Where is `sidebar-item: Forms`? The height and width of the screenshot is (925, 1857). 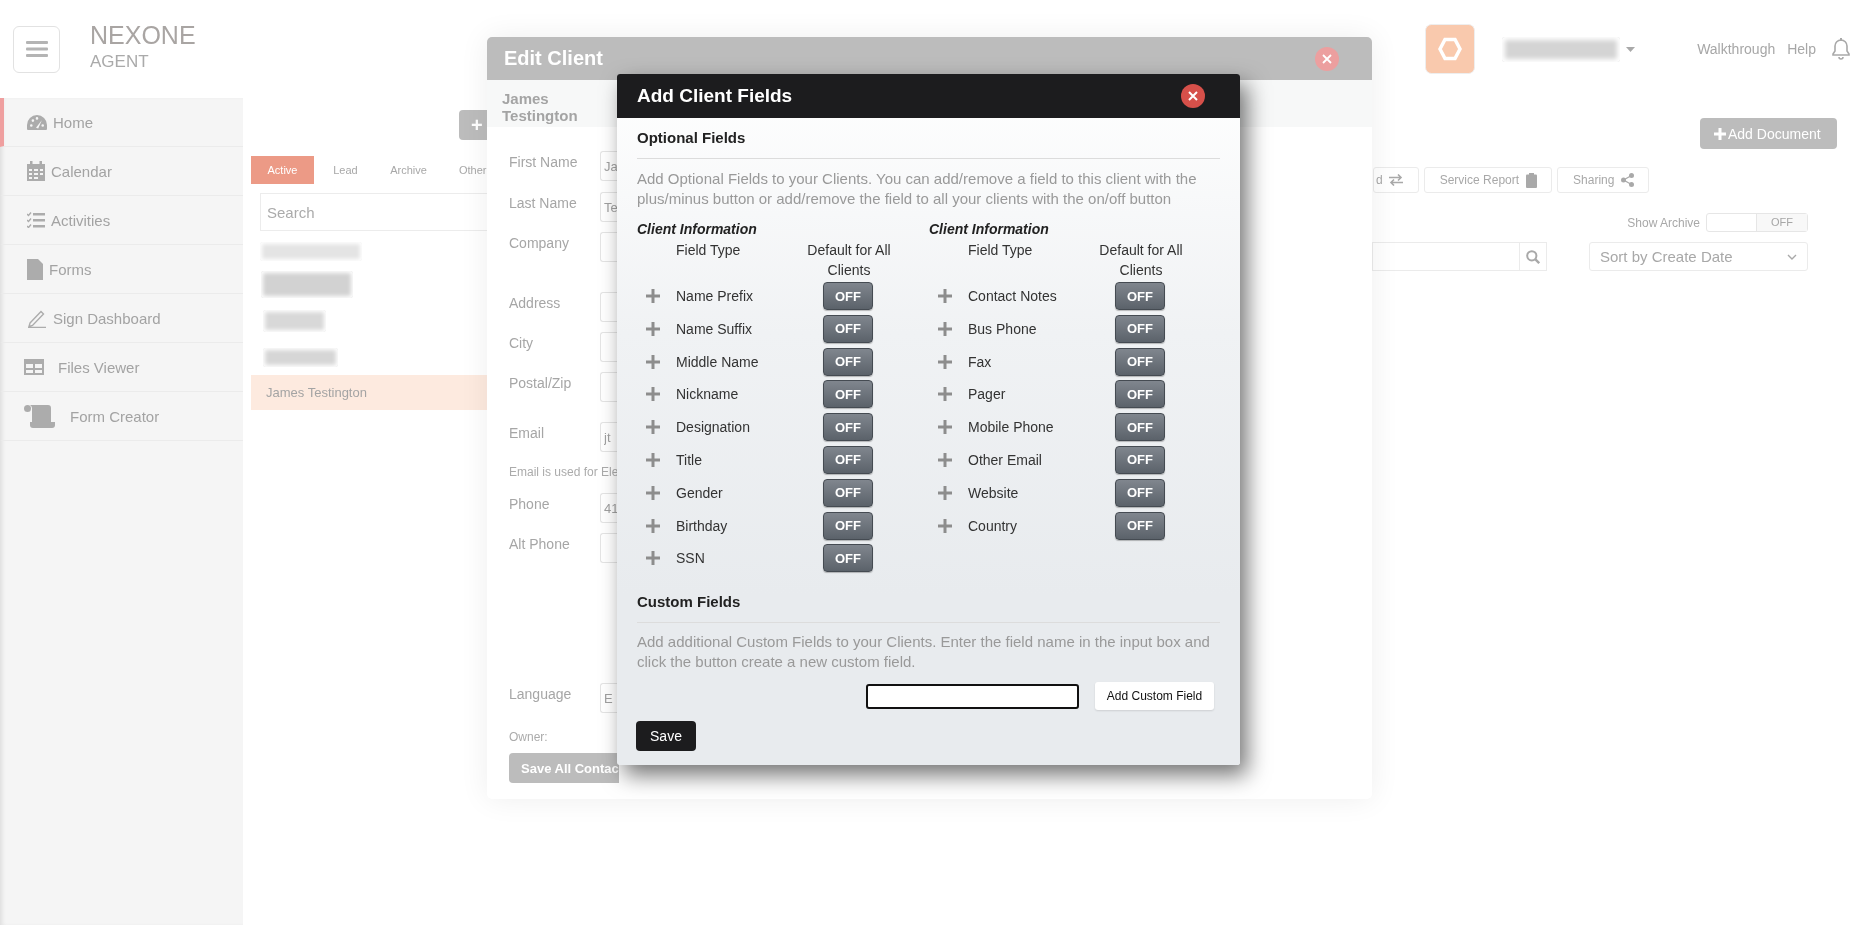 sidebar-item: Forms is located at coordinates (121, 269).